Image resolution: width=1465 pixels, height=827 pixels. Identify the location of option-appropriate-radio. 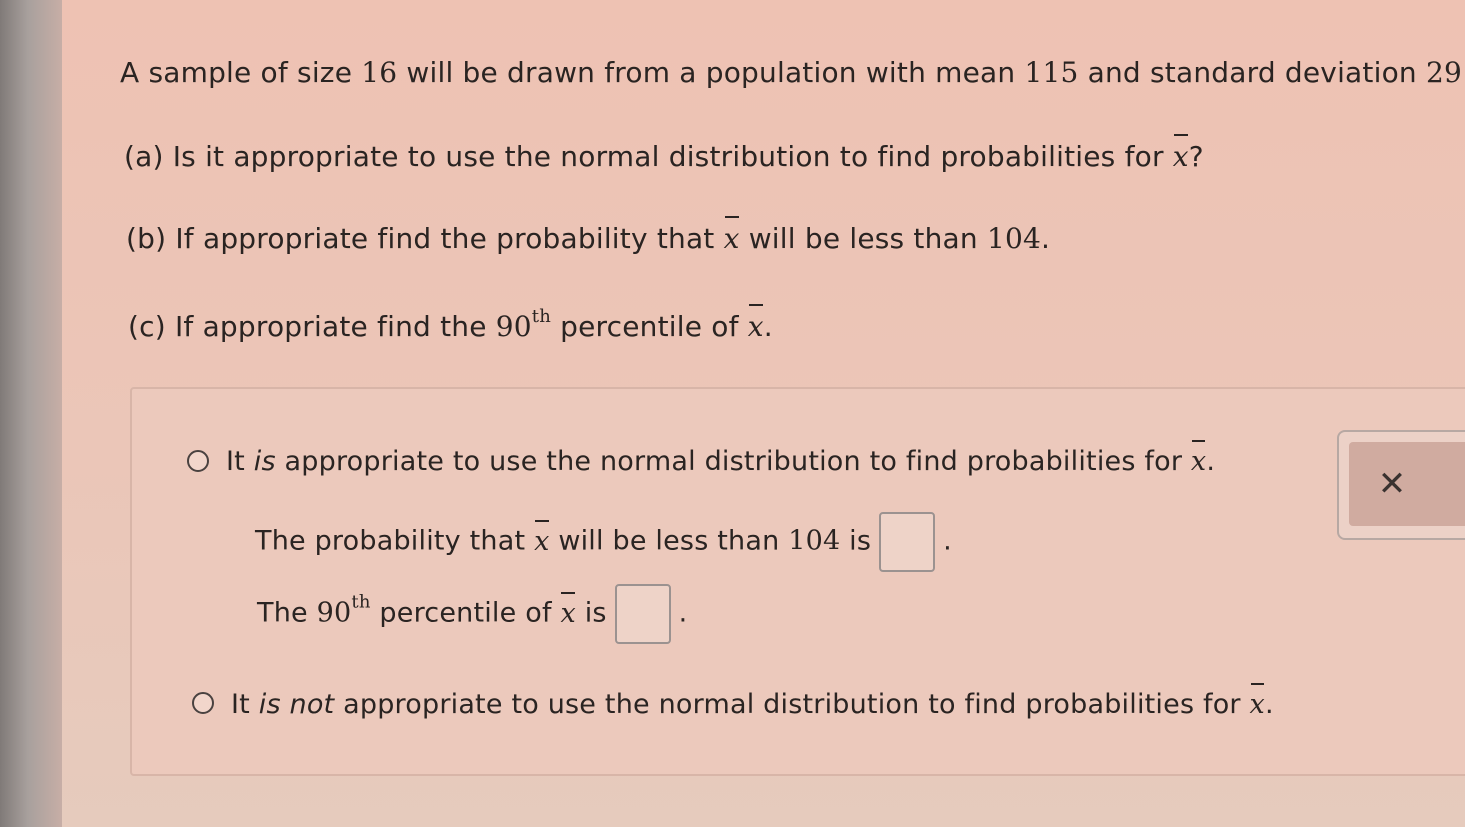
(198, 461).